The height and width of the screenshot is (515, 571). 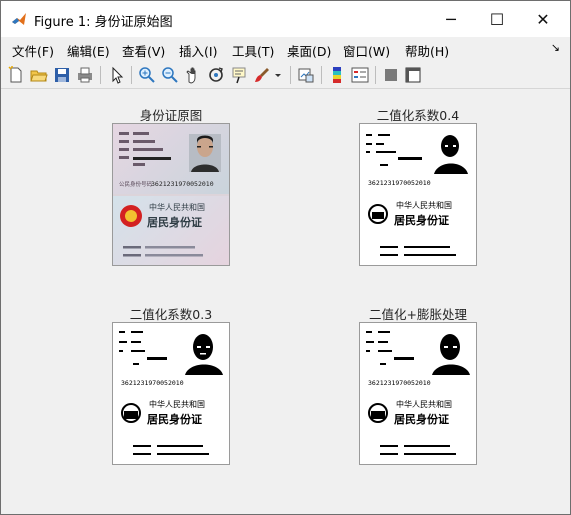 I want to click on save-icon, so click(x=62, y=75).